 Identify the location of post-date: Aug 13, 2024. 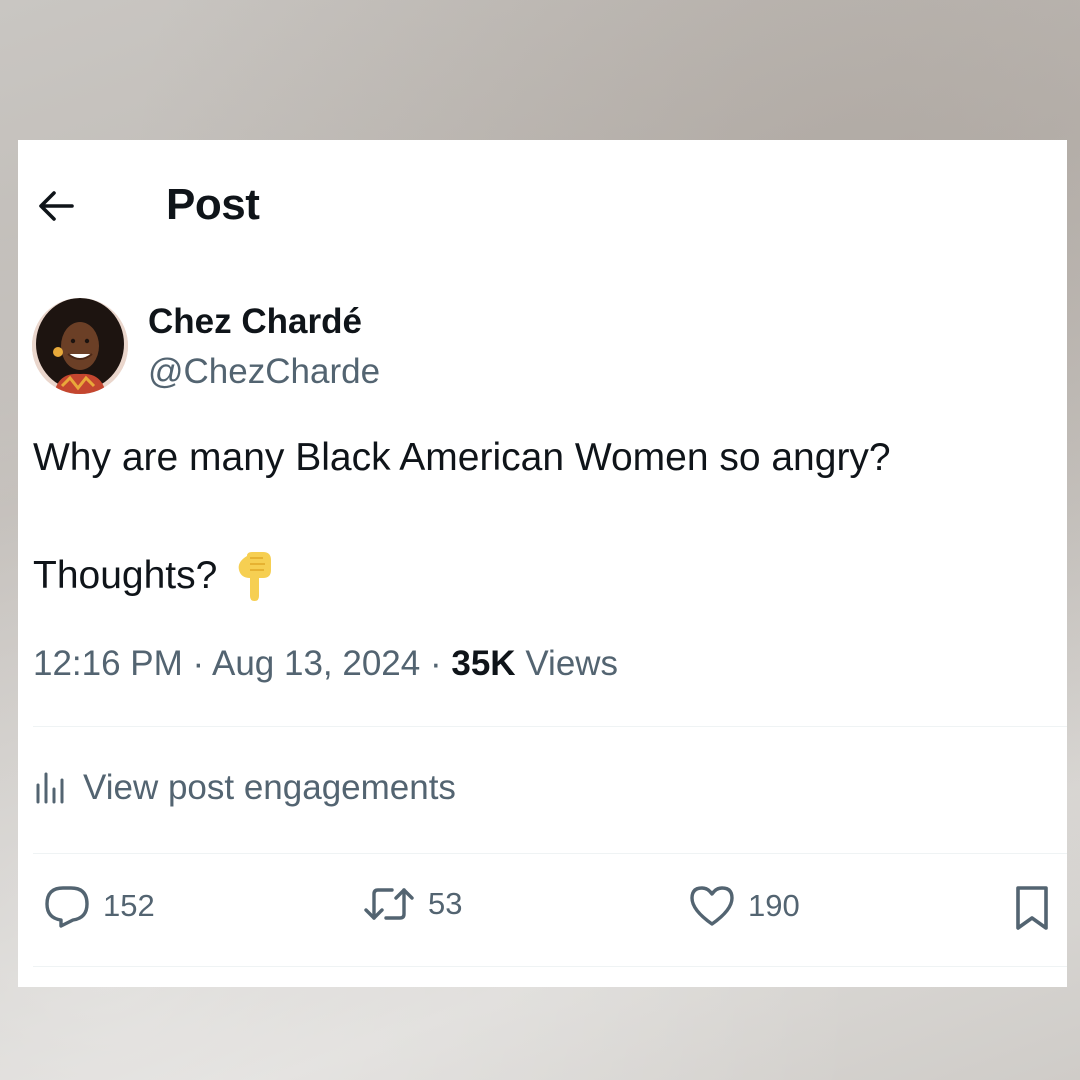
(316, 663).